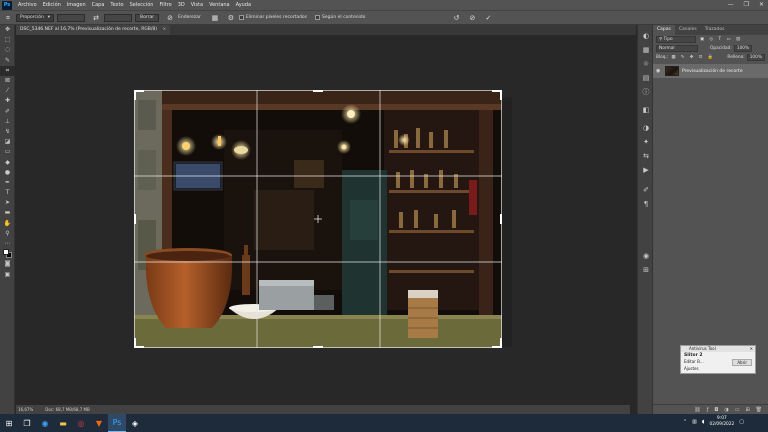 This screenshot has height=432, width=768. Describe the element at coordinates (472, 18) in the screenshot. I see `cancel-icon: ⊘` at that location.